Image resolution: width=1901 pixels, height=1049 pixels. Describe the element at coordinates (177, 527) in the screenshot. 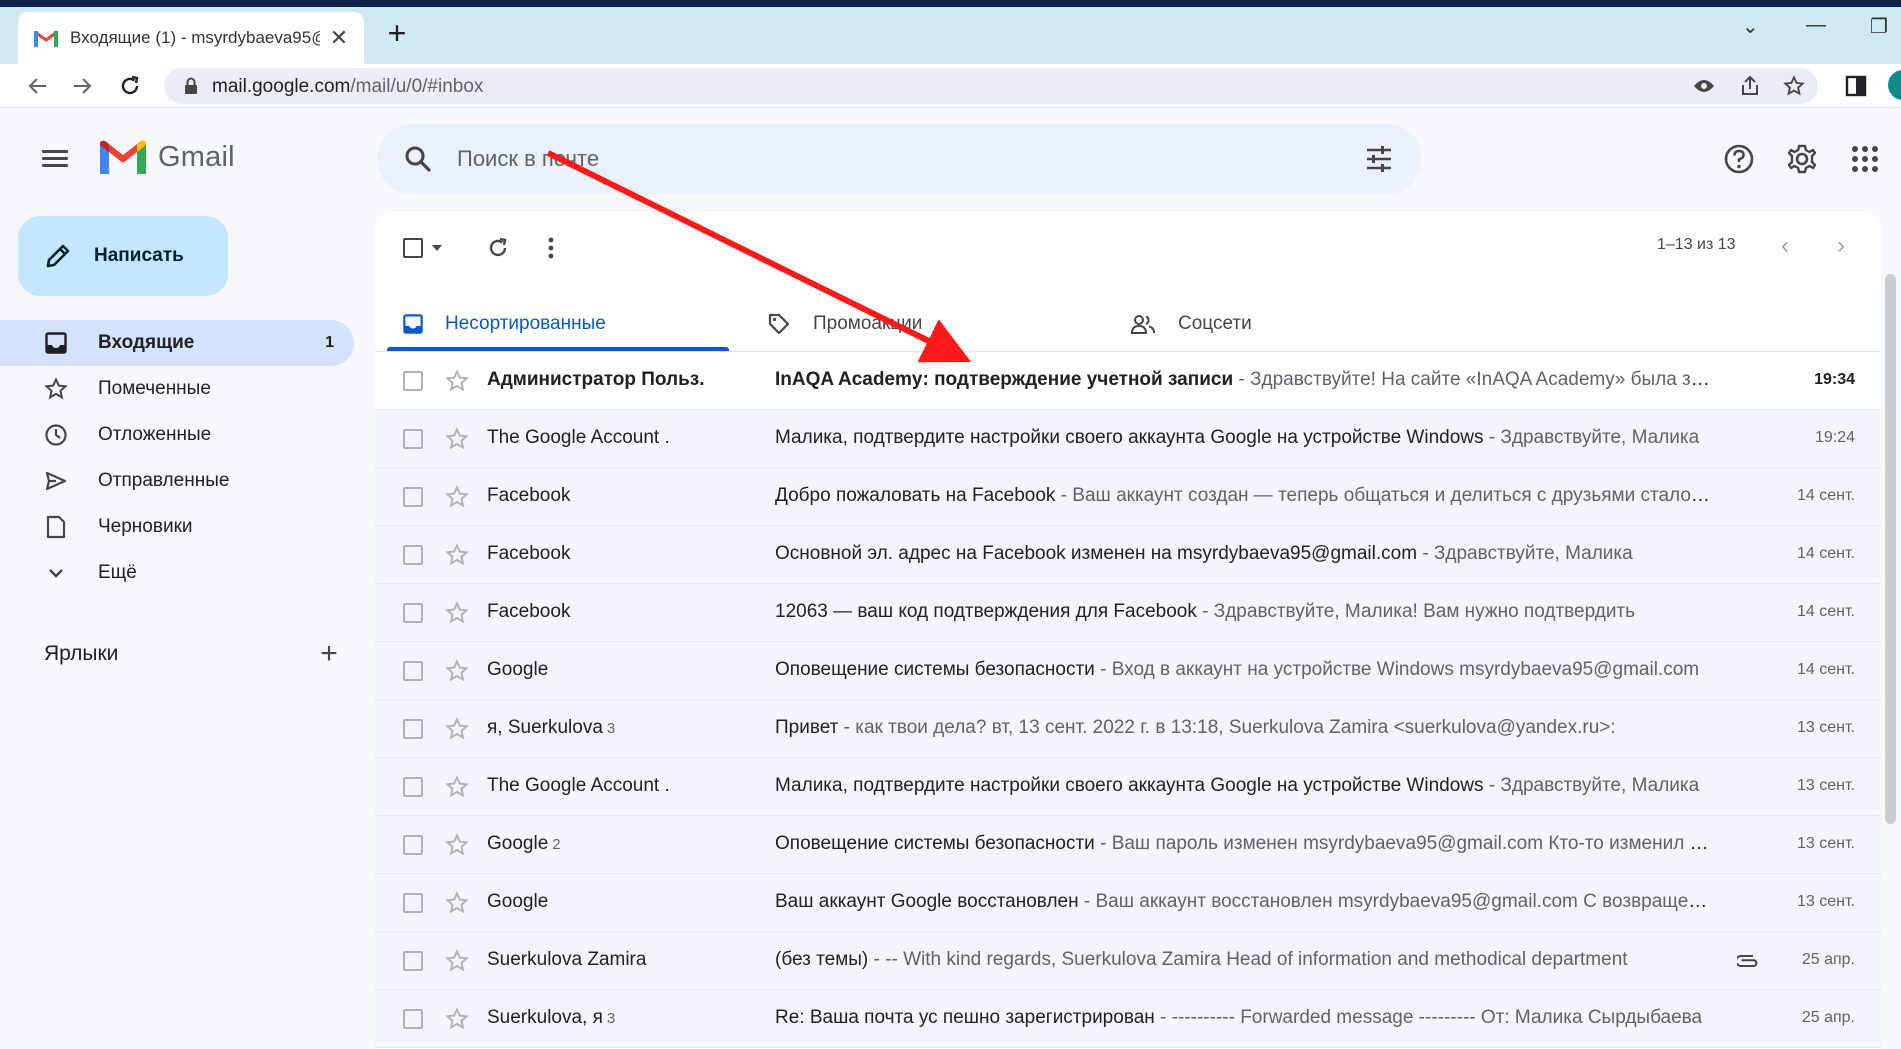

I see `sidebar-item-drafts: Черновики` at that location.